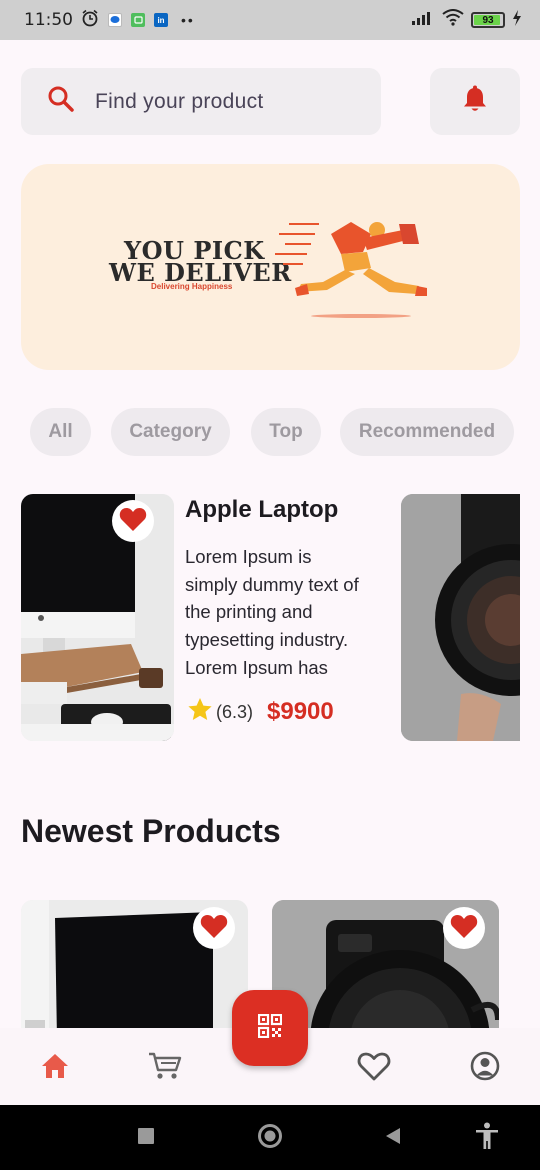 This screenshot has height=1170, width=540. Describe the element at coordinates (48, 20) in the screenshot. I see `status-time: 11:50` at that location.